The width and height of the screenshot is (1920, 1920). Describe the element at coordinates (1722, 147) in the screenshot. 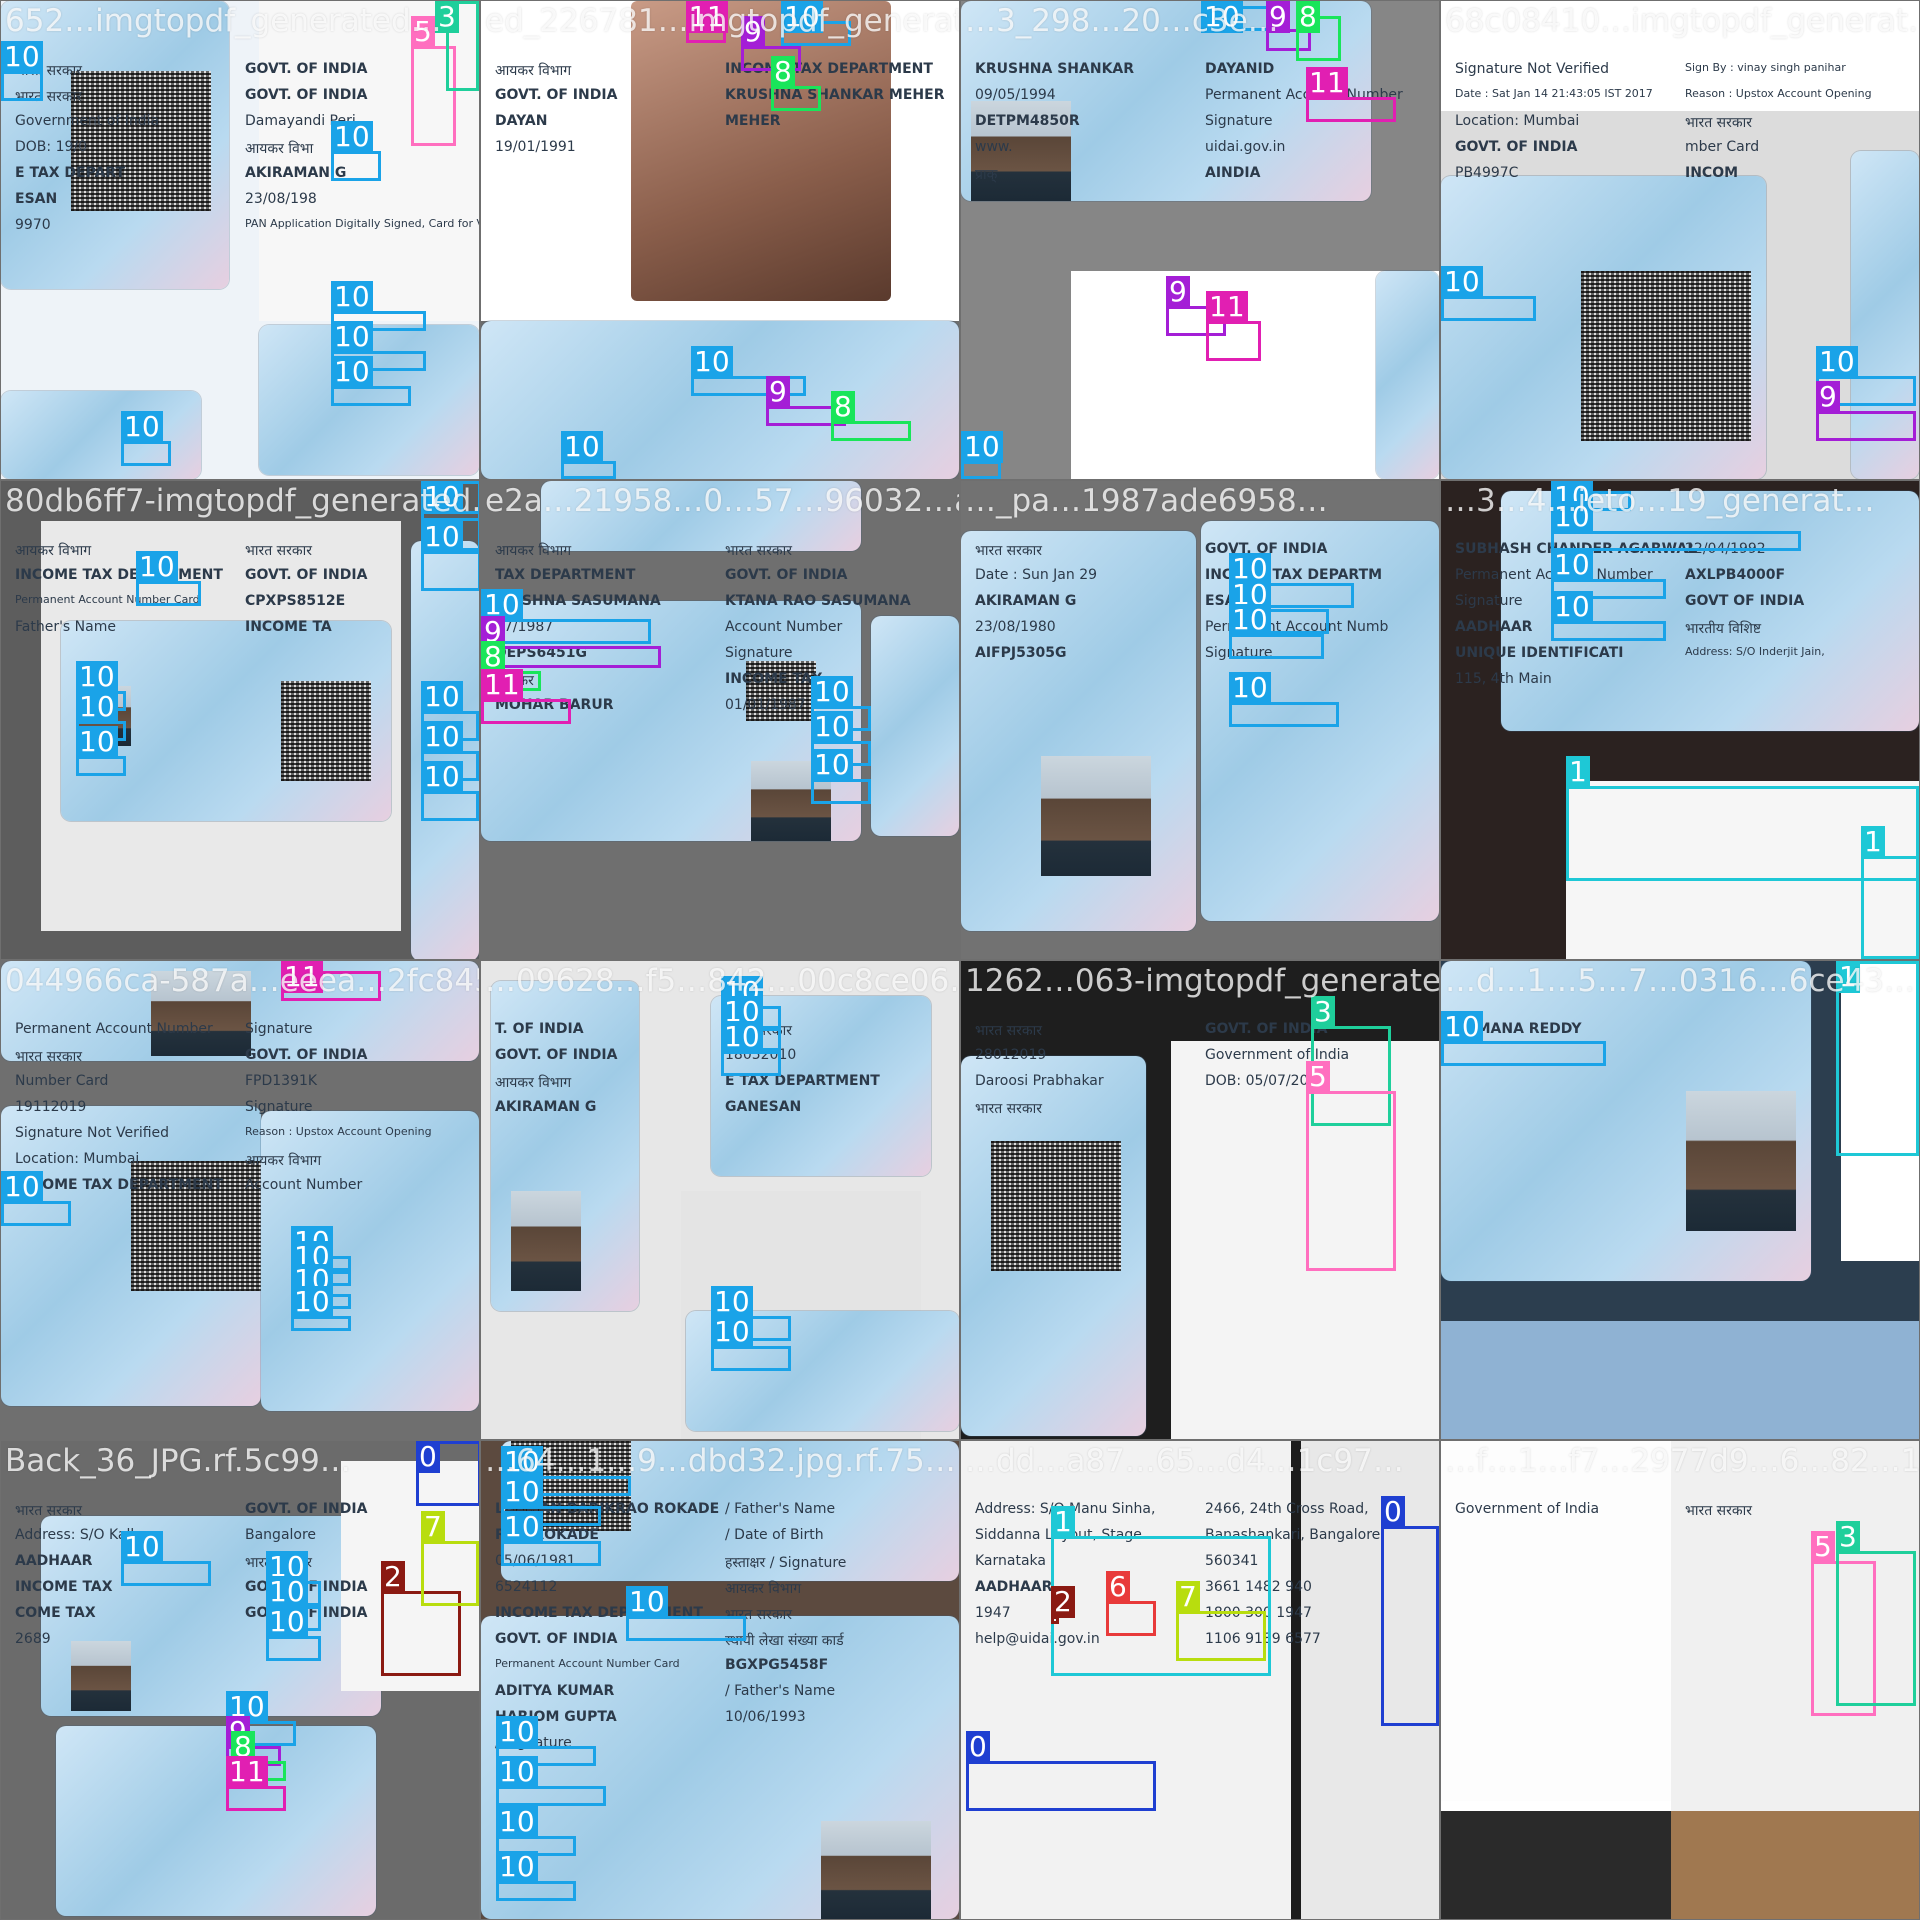

I see `card-text: mber Card` at that location.